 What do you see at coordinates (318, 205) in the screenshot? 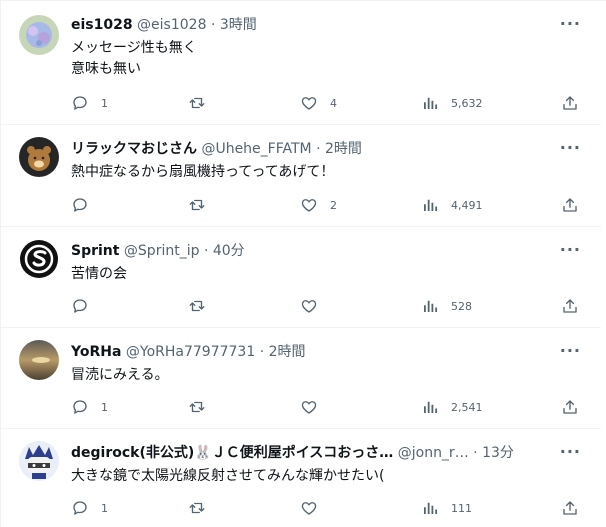
I see `like-button: 2` at bounding box center [318, 205].